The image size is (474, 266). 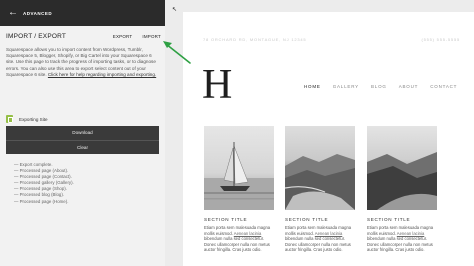 I want to click on advanced-label: ADVANCED, so click(x=38, y=13).